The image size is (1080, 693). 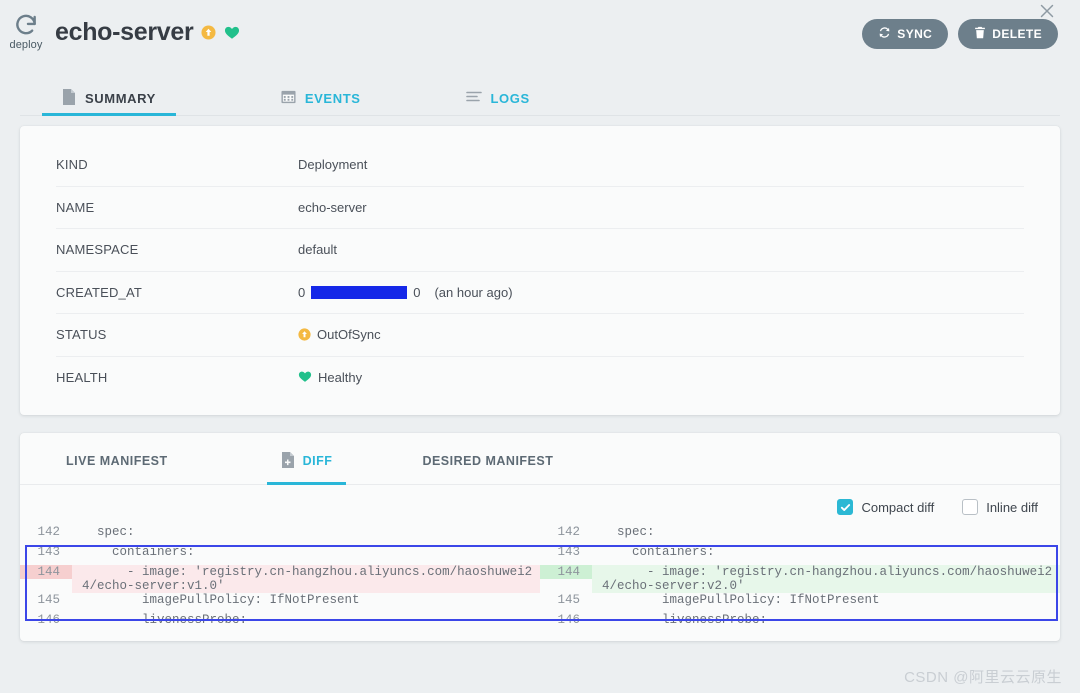 I want to click on summary-row-namespace: NAMESPACE default, so click(x=540, y=250).